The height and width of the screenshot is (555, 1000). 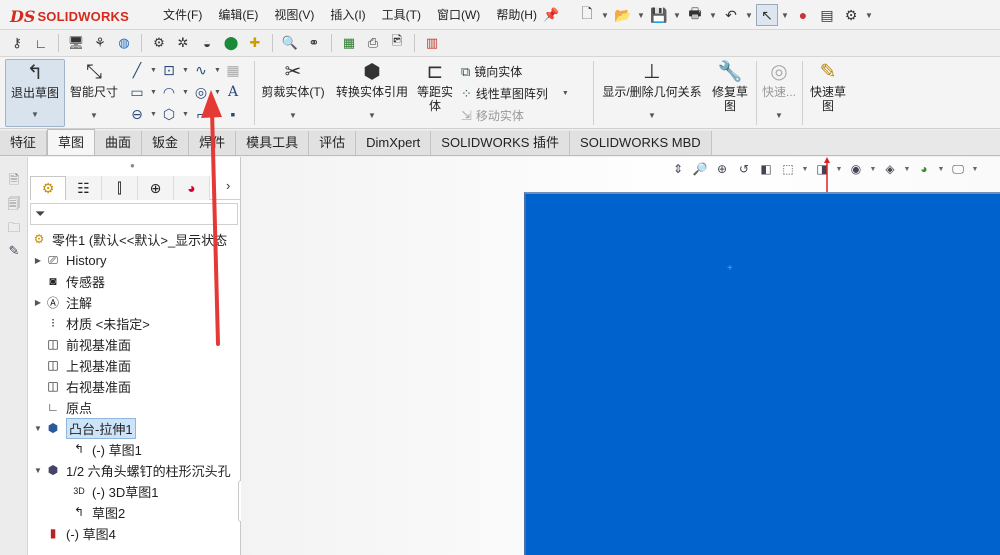 What do you see at coordinates (333, 143) in the screenshot?
I see `tab-evaluate: 评估` at bounding box center [333, 143].